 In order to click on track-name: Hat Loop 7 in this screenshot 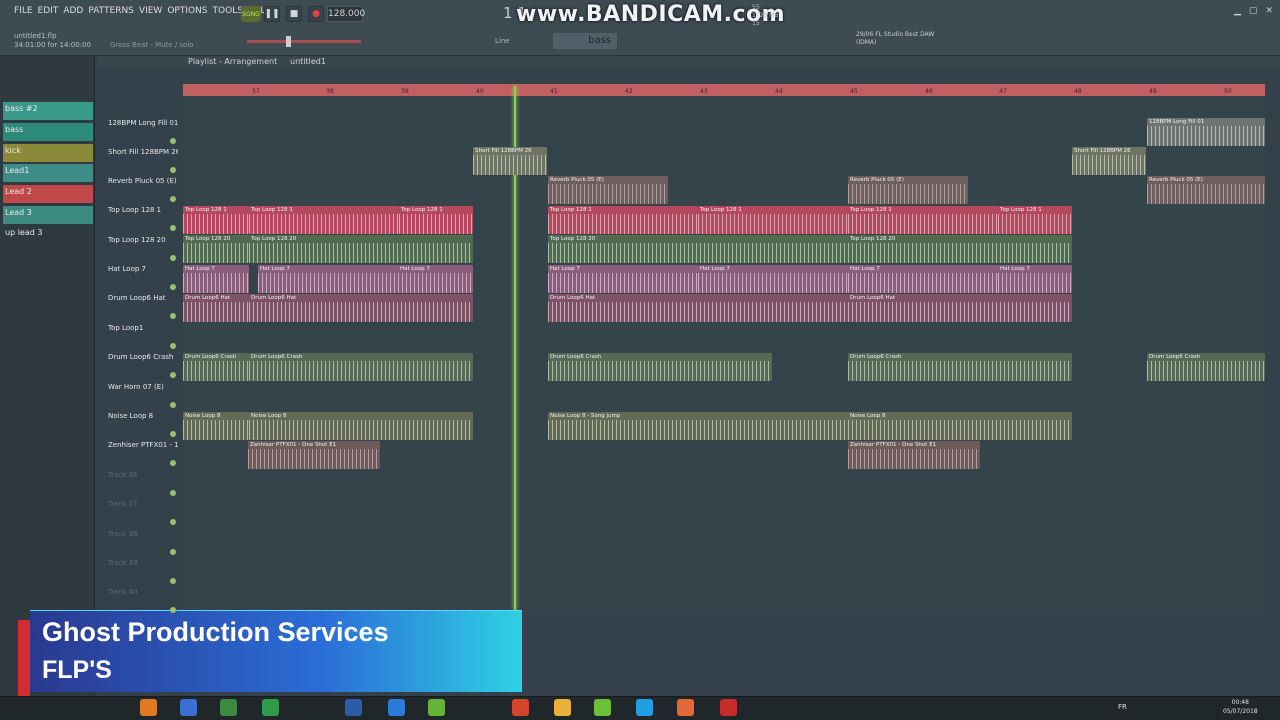, I will do `click(143, 269)`.